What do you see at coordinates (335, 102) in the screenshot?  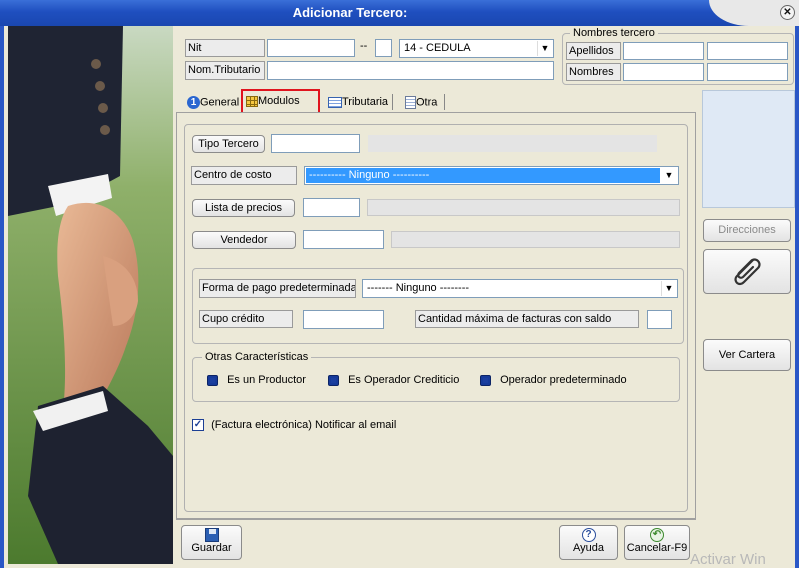 I see `form-icon` at bounding box center [335, 102].